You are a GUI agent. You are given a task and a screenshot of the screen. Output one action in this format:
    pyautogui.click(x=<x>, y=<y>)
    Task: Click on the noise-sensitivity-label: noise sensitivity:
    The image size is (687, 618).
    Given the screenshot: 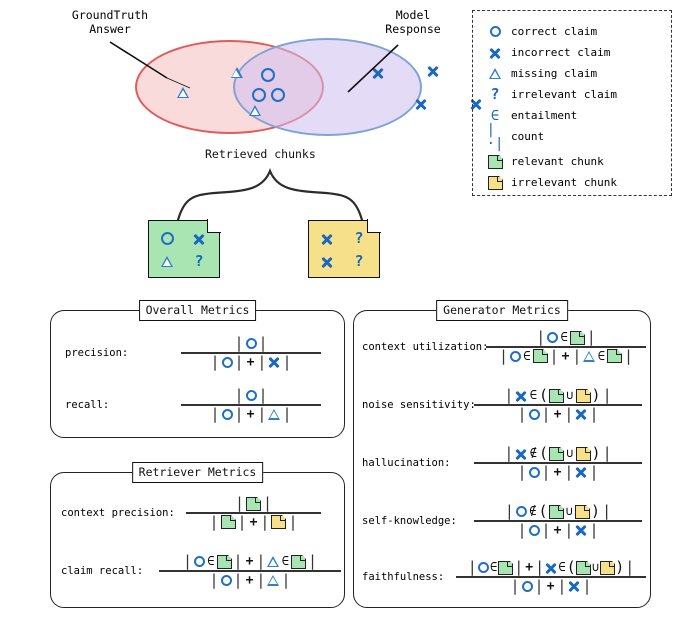 What is the action you would take?
    pyautogui.click(x=419, y=404)
    